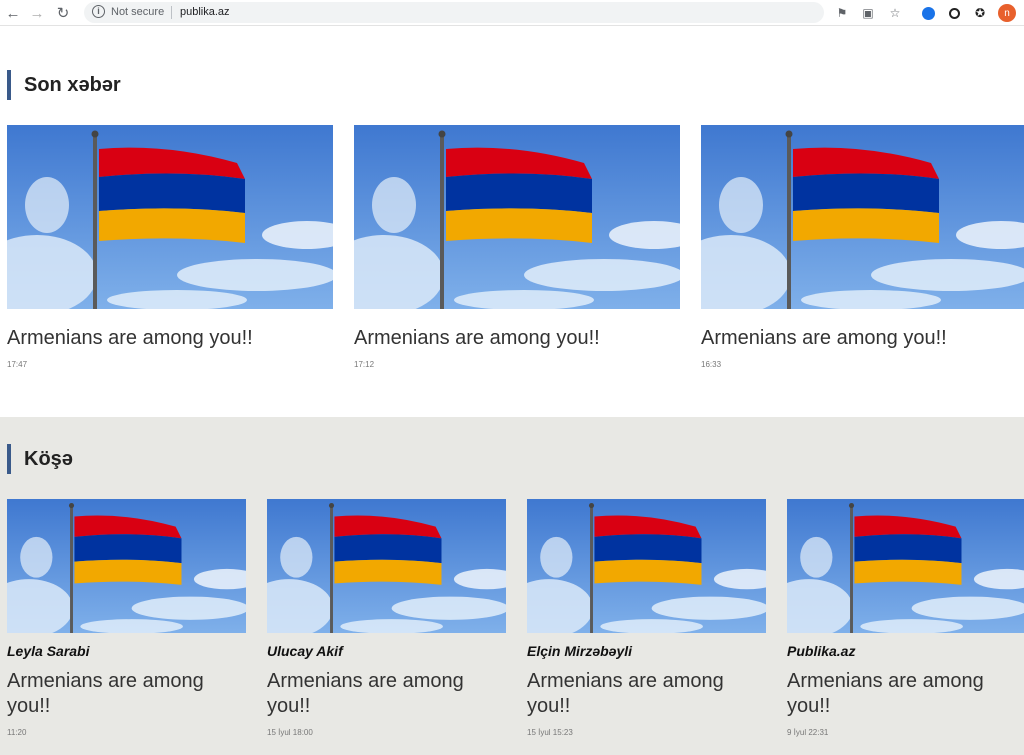  What do you see at coordinates (17, 732) in the screenshot?
I see `column-time: 11:20` at bounding box center [17, 732].